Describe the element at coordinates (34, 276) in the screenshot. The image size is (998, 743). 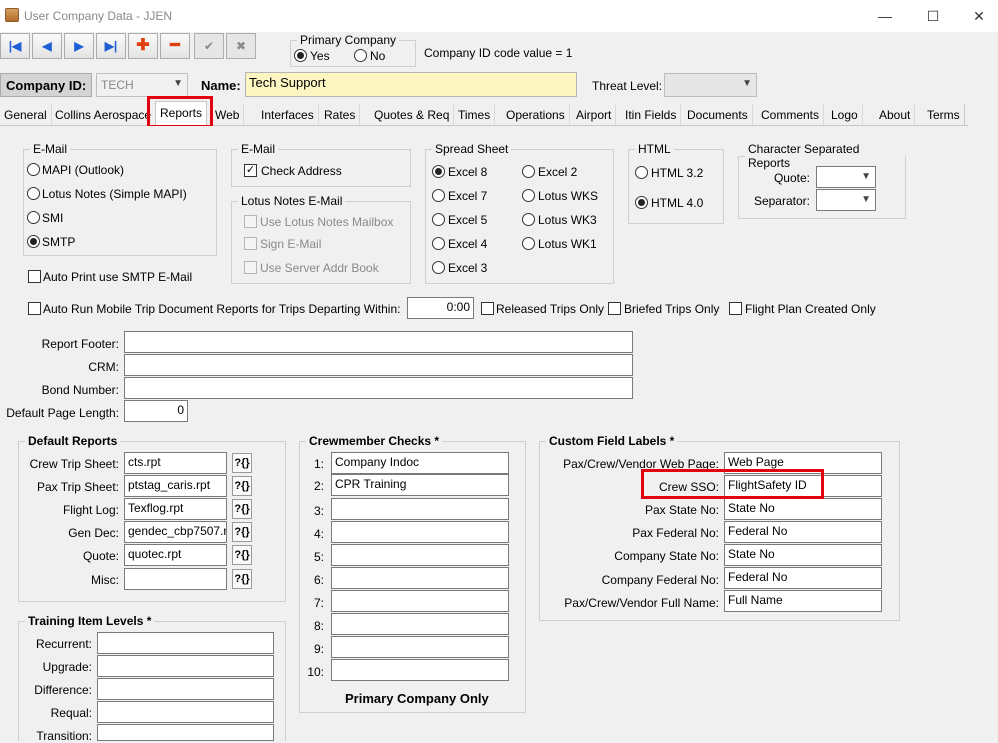
I see `auto-print-checkbox` at that location.